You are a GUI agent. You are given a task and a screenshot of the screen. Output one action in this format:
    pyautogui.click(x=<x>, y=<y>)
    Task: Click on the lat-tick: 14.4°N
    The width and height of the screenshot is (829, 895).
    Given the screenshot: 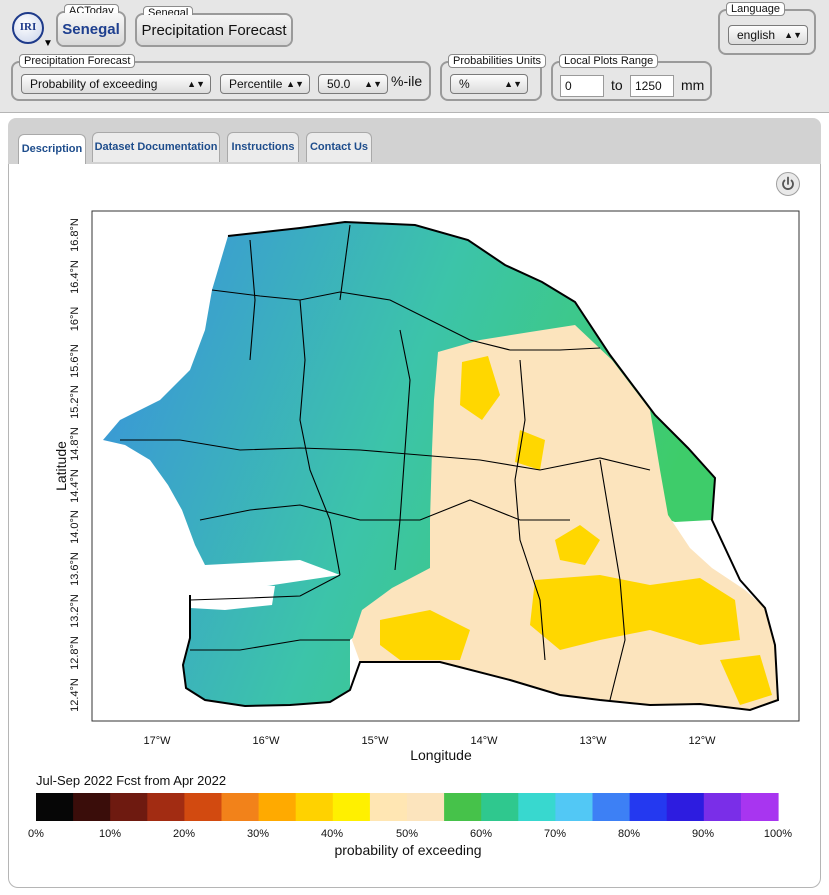 What is the action you would take?
    pyautogui.click(x=75, y=486)
    